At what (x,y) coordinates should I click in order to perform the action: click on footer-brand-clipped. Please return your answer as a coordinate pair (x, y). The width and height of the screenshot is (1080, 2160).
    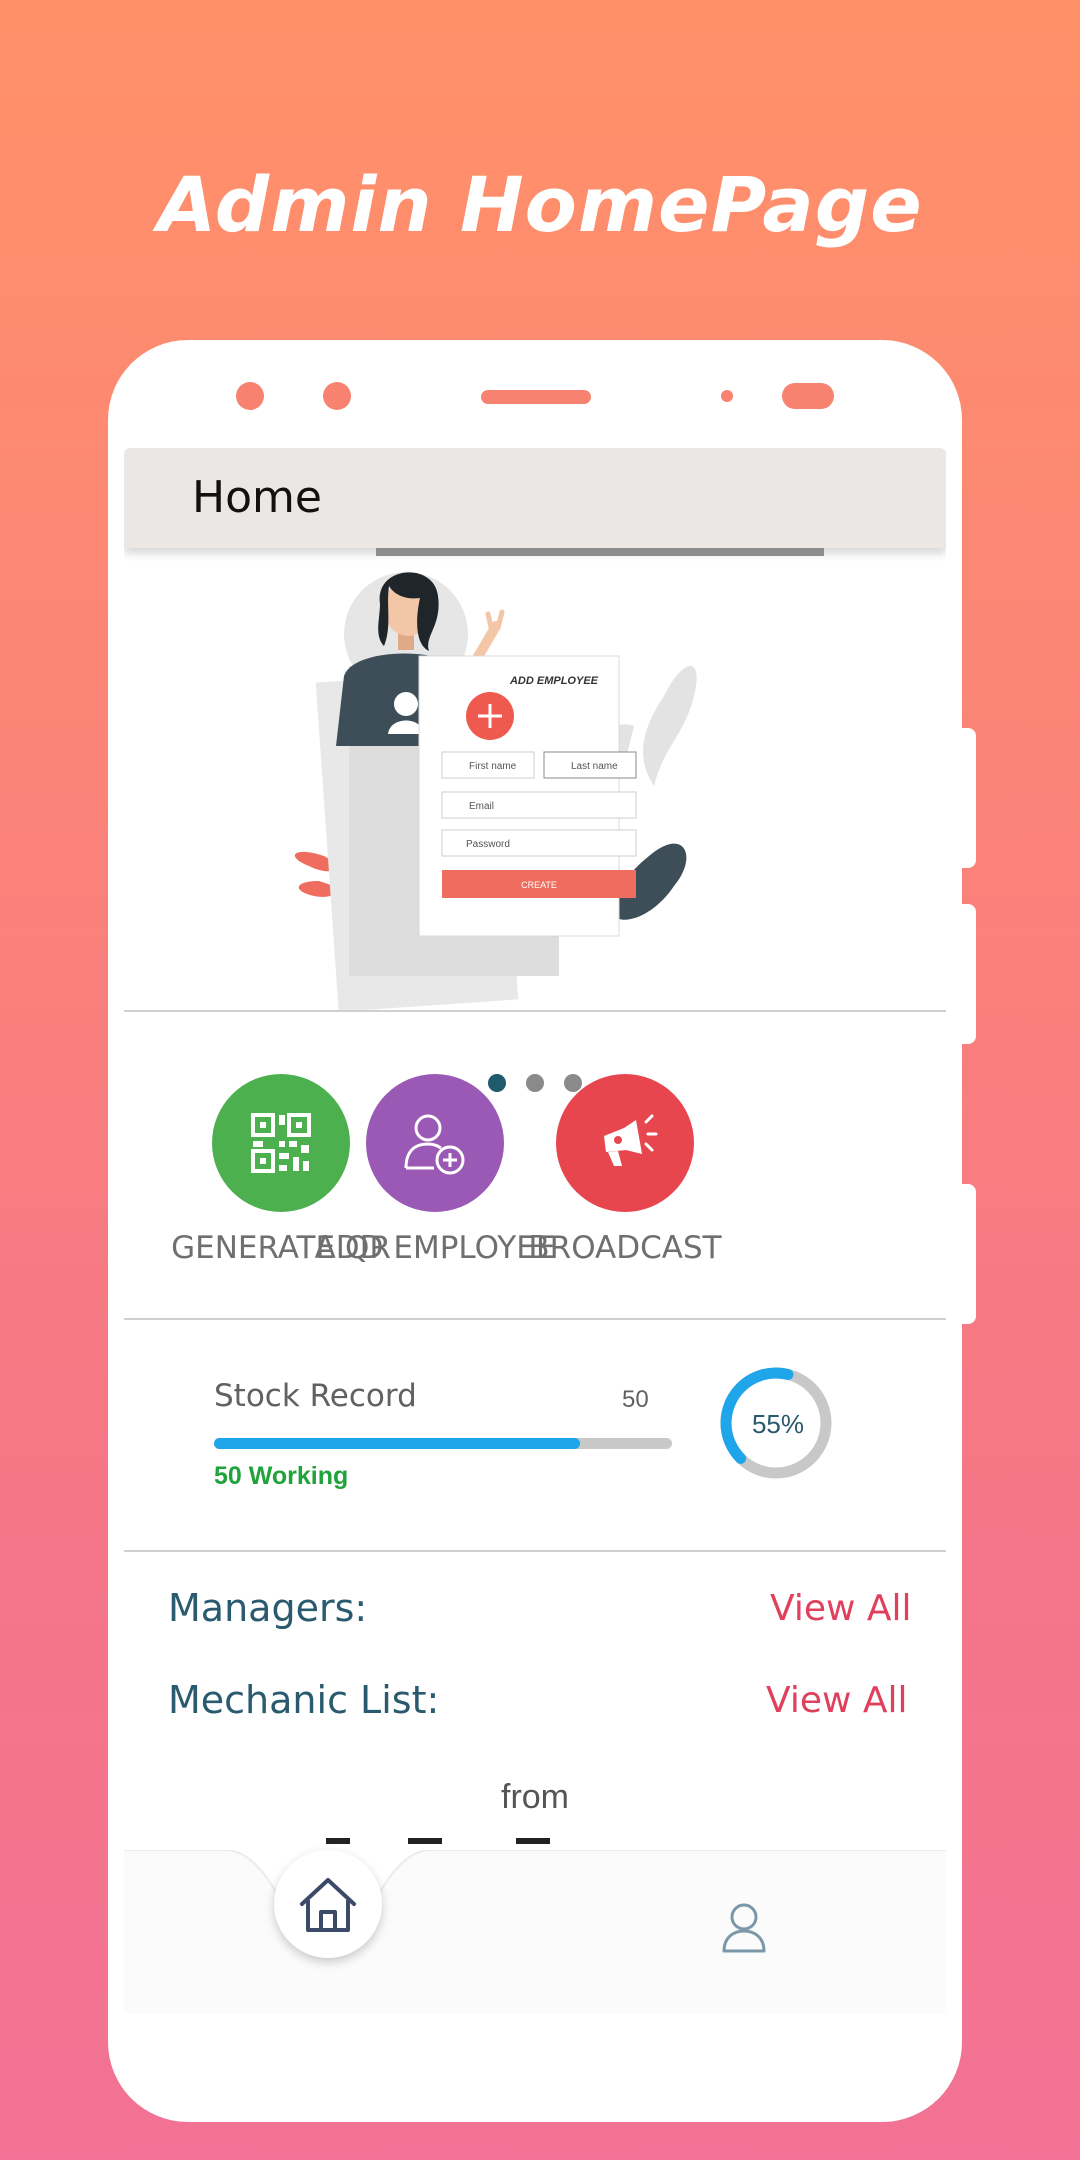
    Looking at the image, I should click on (438, 1841).